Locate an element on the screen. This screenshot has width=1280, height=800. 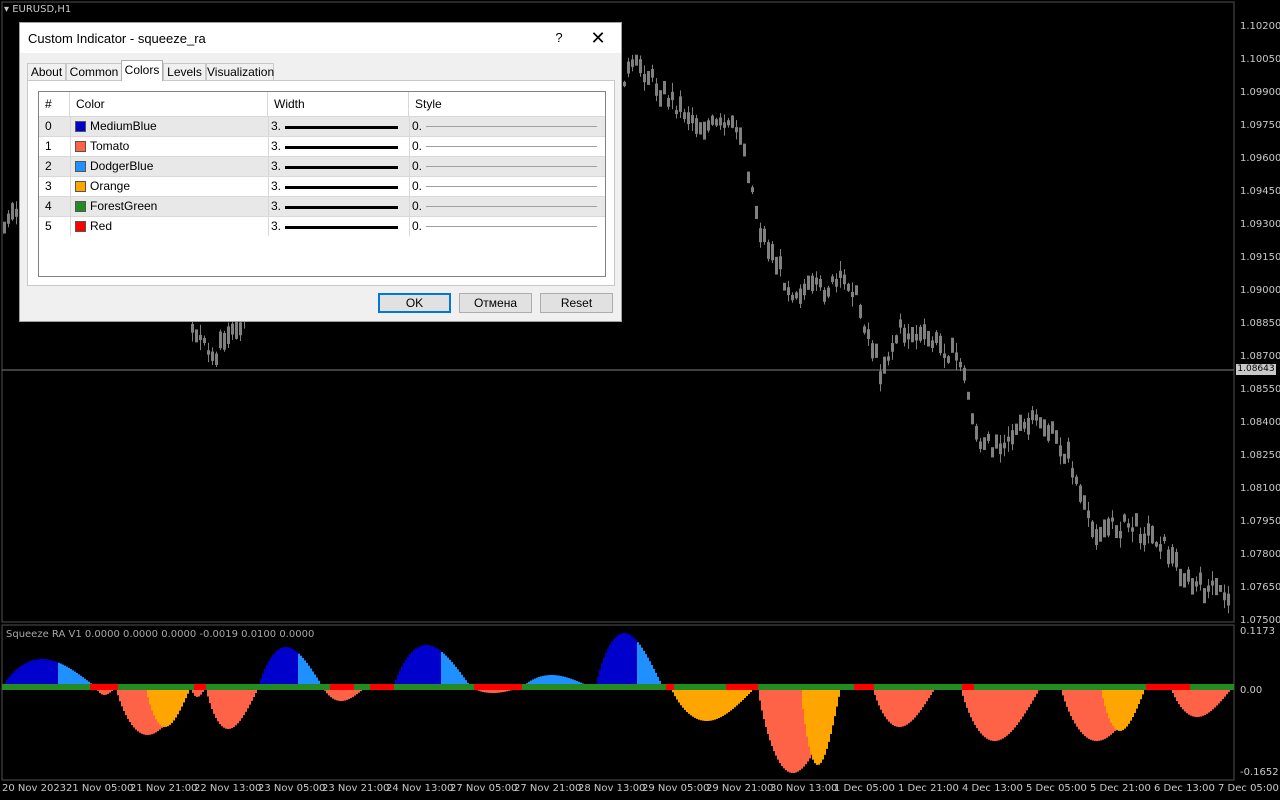
tab-about: About is located at coordinates (46, 71).